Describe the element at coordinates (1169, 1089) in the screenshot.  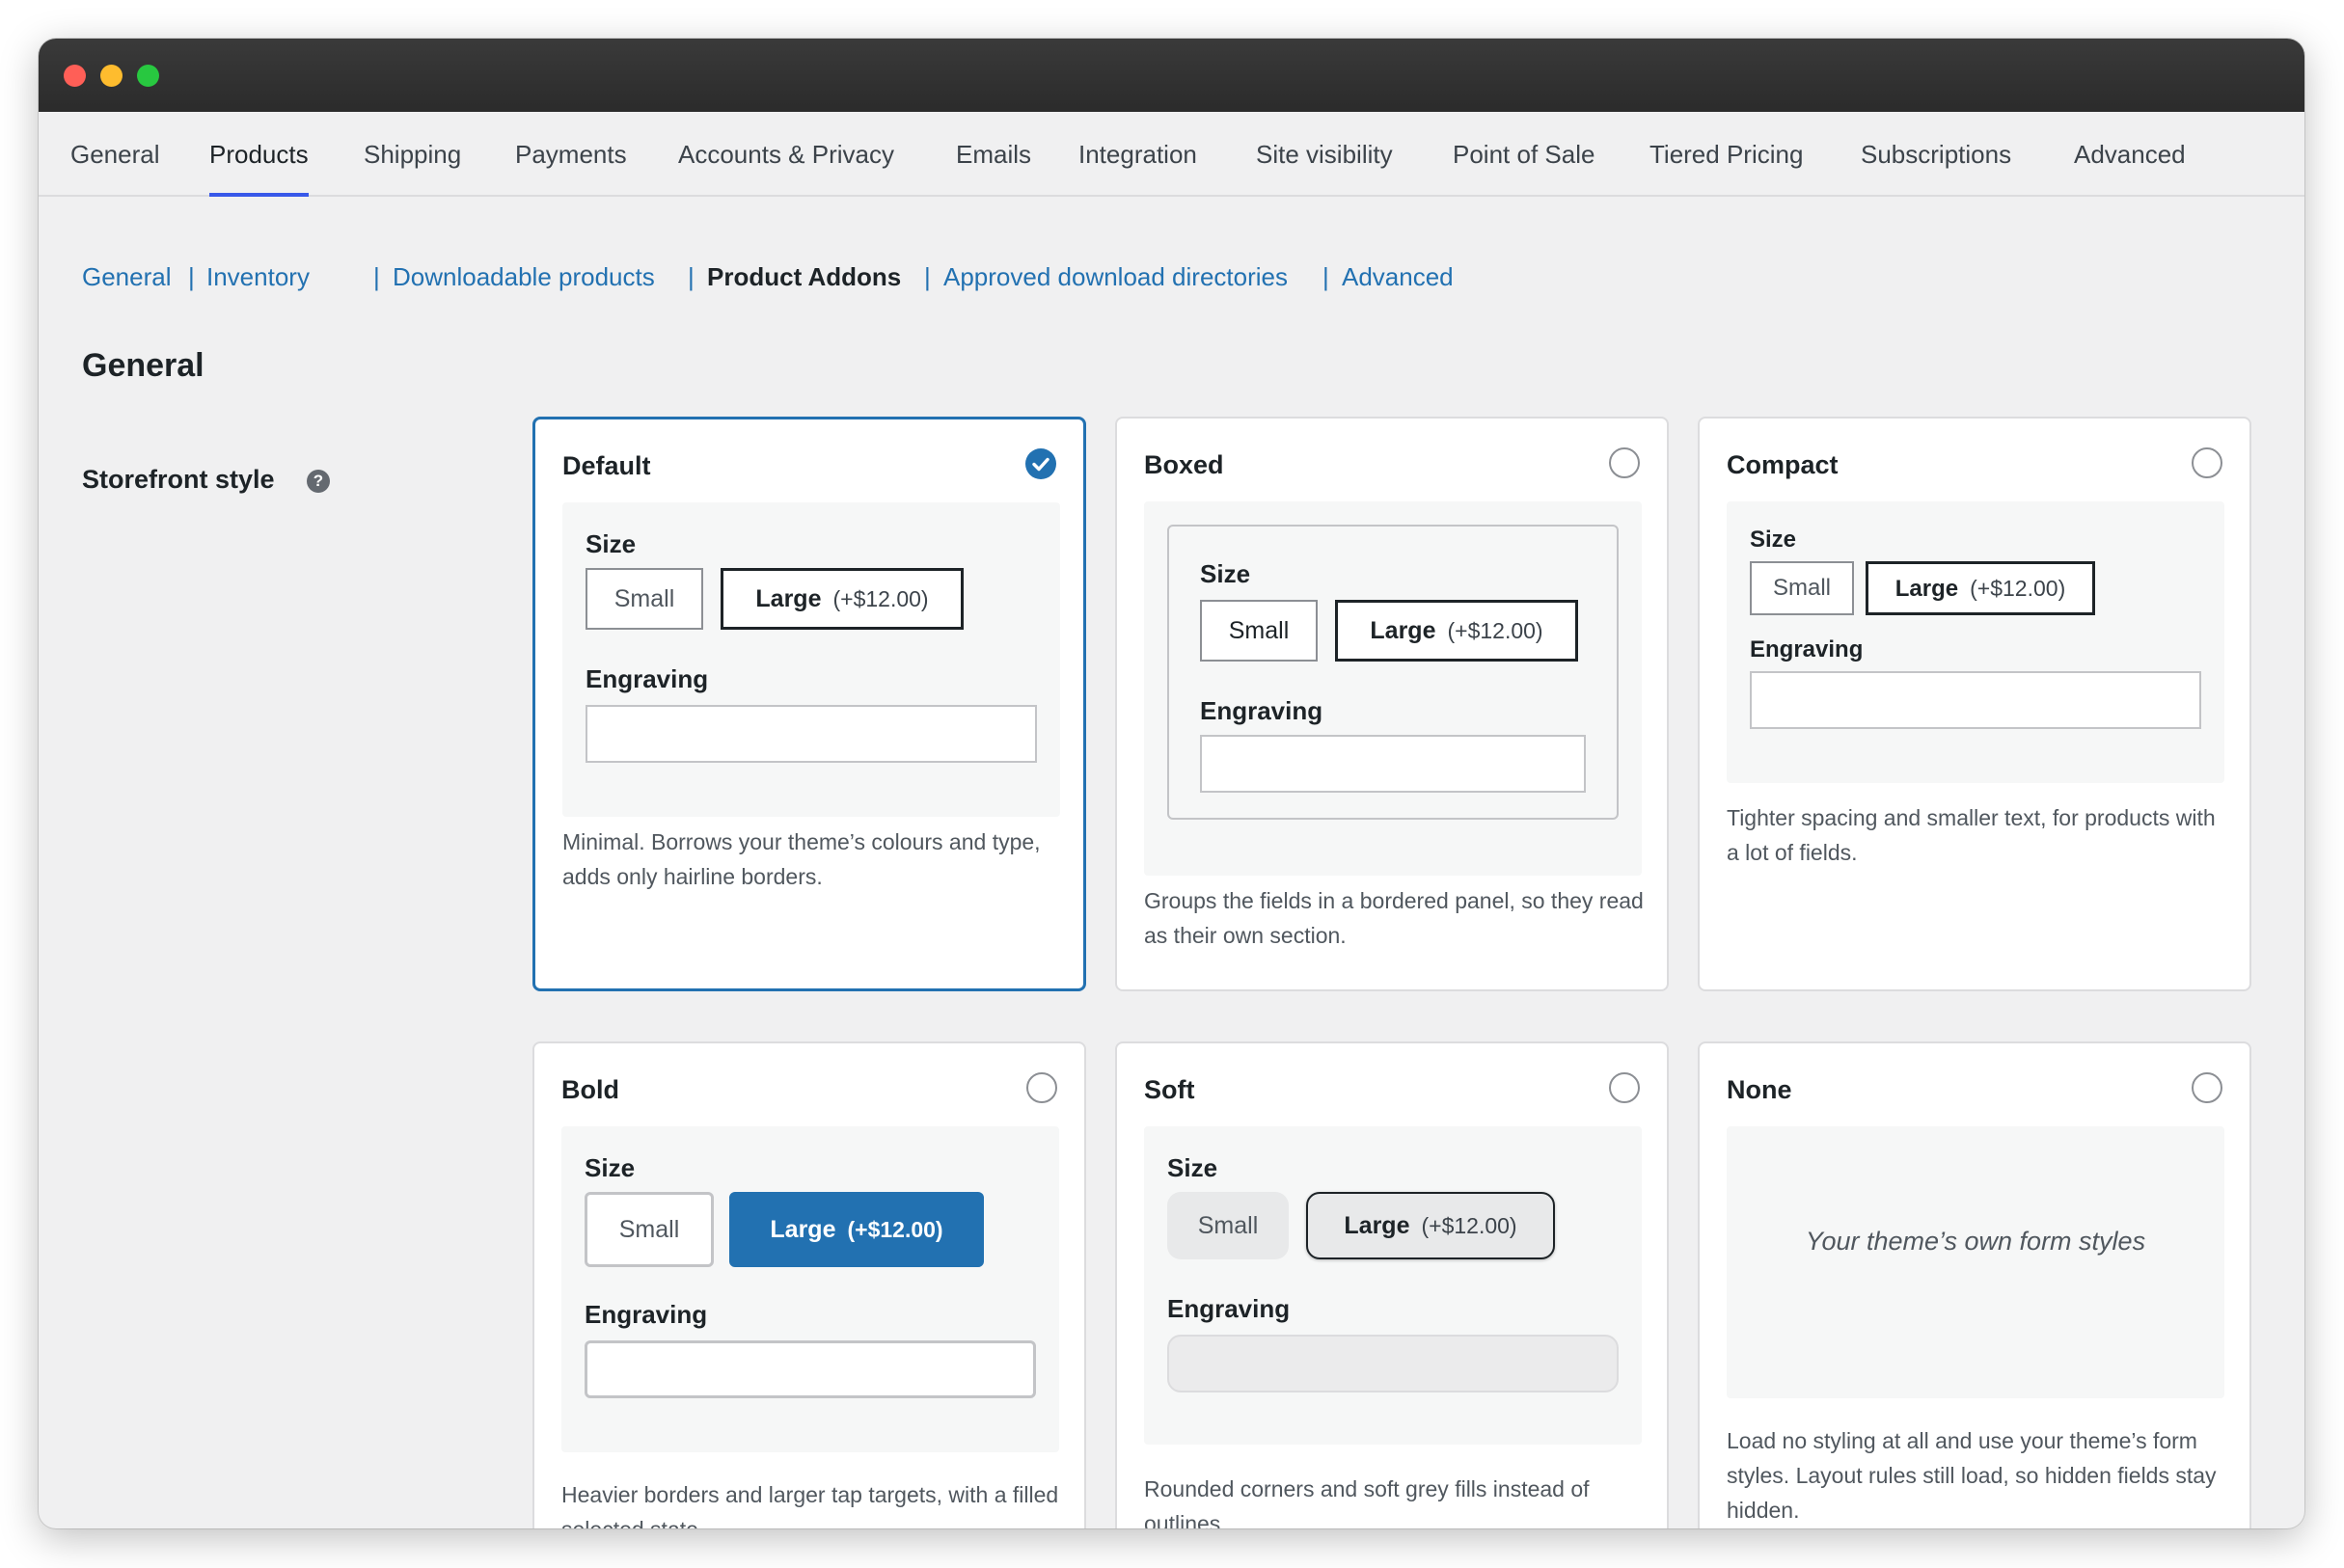
I see `card-title: Soft` at that location.